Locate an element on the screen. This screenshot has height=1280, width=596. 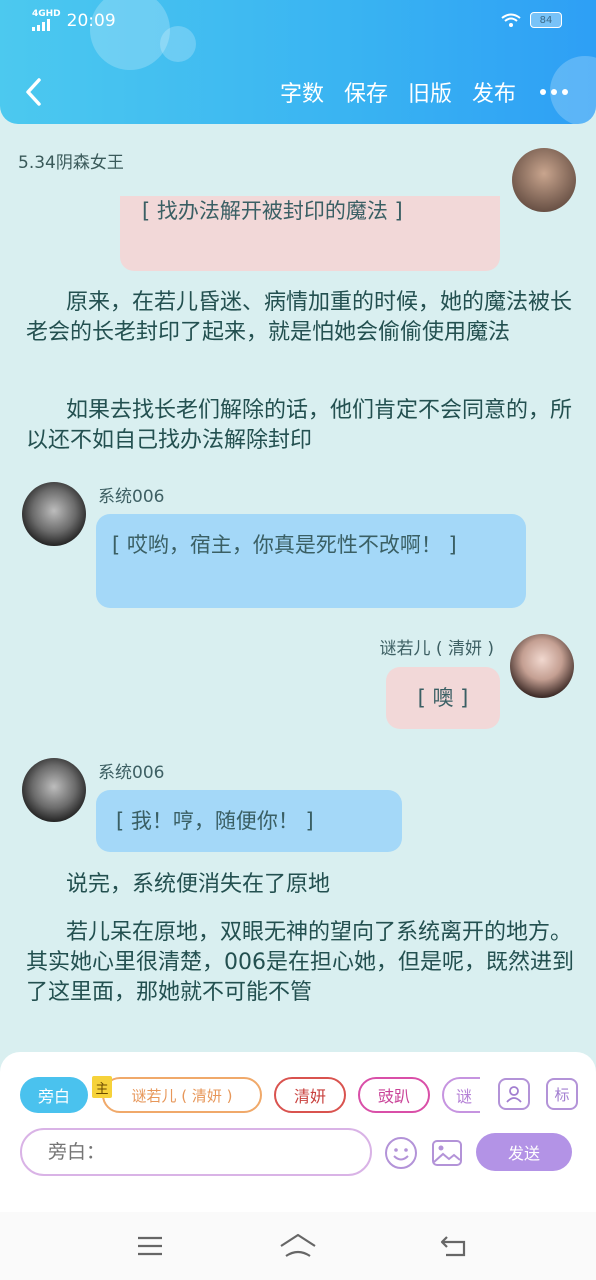
send-button-label: 发送 is located at coordinates (523, 1153).